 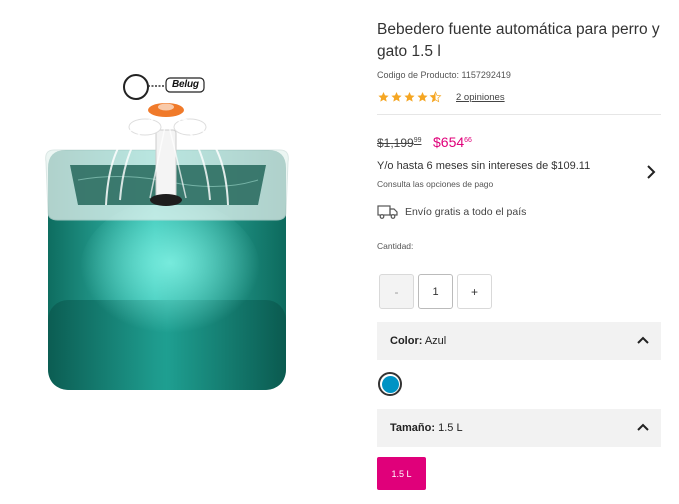 What do you see at coordinates (418, 341) in the screenshot?
I see `color-label: Color: Azul` at bounding box center [418, 341].